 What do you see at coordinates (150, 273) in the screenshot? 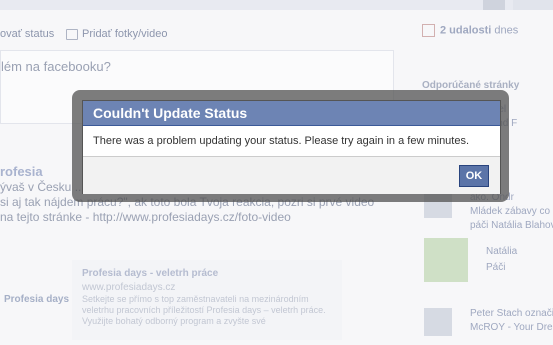
I see `link-title: Profesia days - veletrh práce` at bounding box center [150, 273].